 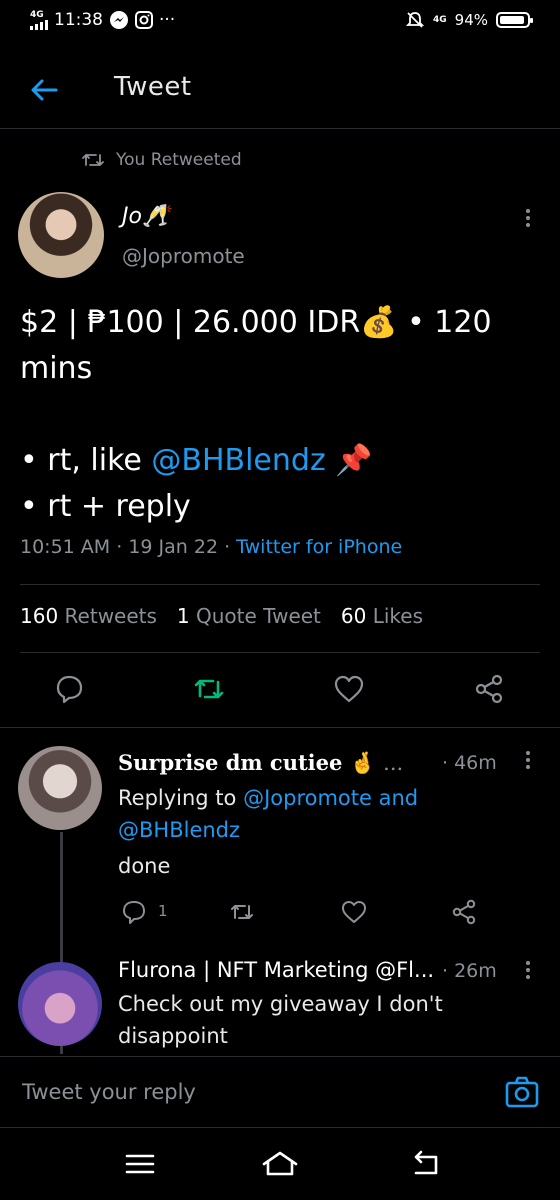 I want to click on replying-to: Replying to @Jopromote and @BHBlendz, so click(x=268, y=814).